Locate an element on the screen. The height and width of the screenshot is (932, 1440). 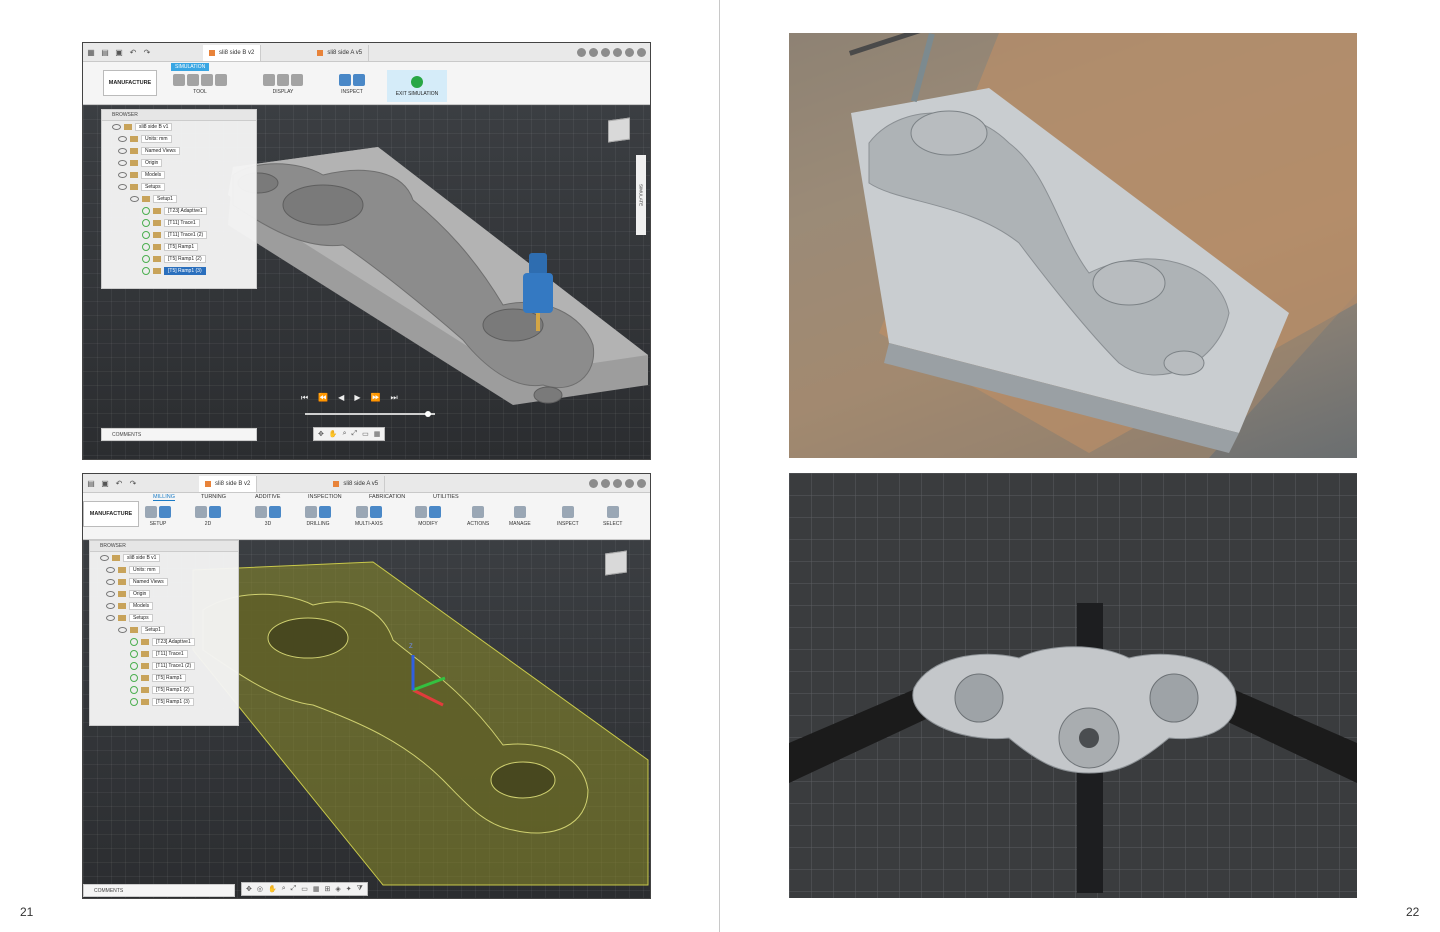
skip-end-icon: ⏭ is located at coordinates (393, 398).